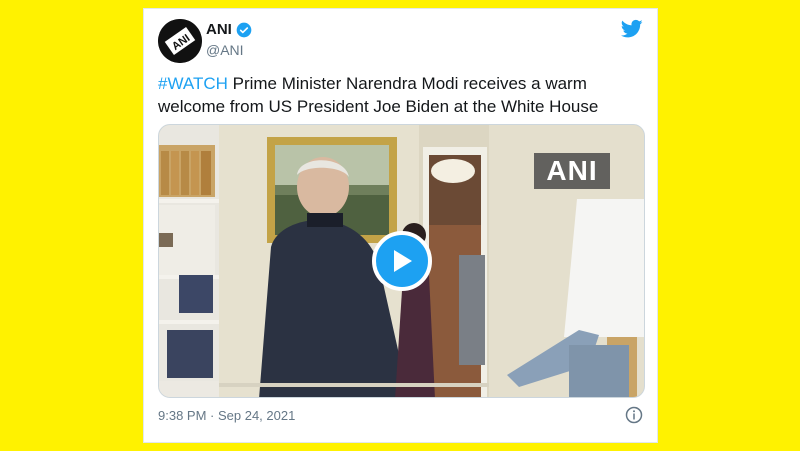 The width and height of the screenshot is (800, 451). What do you see at coordinates (572, 171) in the screenshot?
I see `video-watermark: ANI` at bounding box center [572, 171].